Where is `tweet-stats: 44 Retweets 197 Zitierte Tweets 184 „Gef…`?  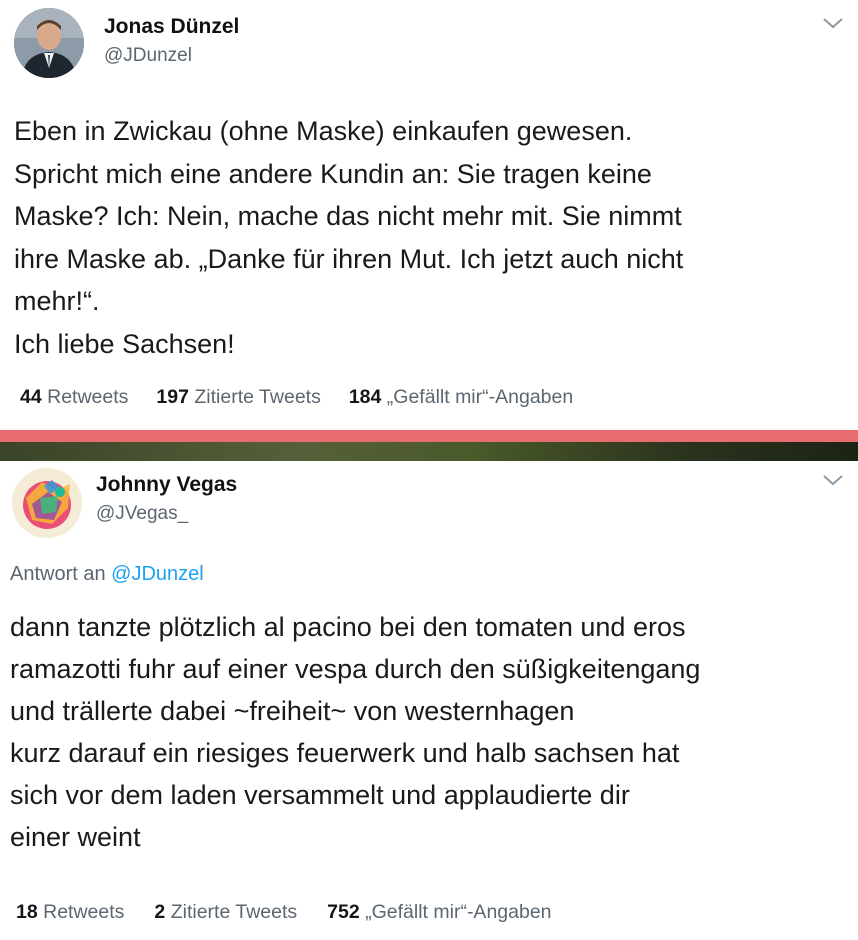
tweet-stats: 44 Retweets 197 Zitierte Tweets 184 „Gef… is located at coordinates (296, 397).